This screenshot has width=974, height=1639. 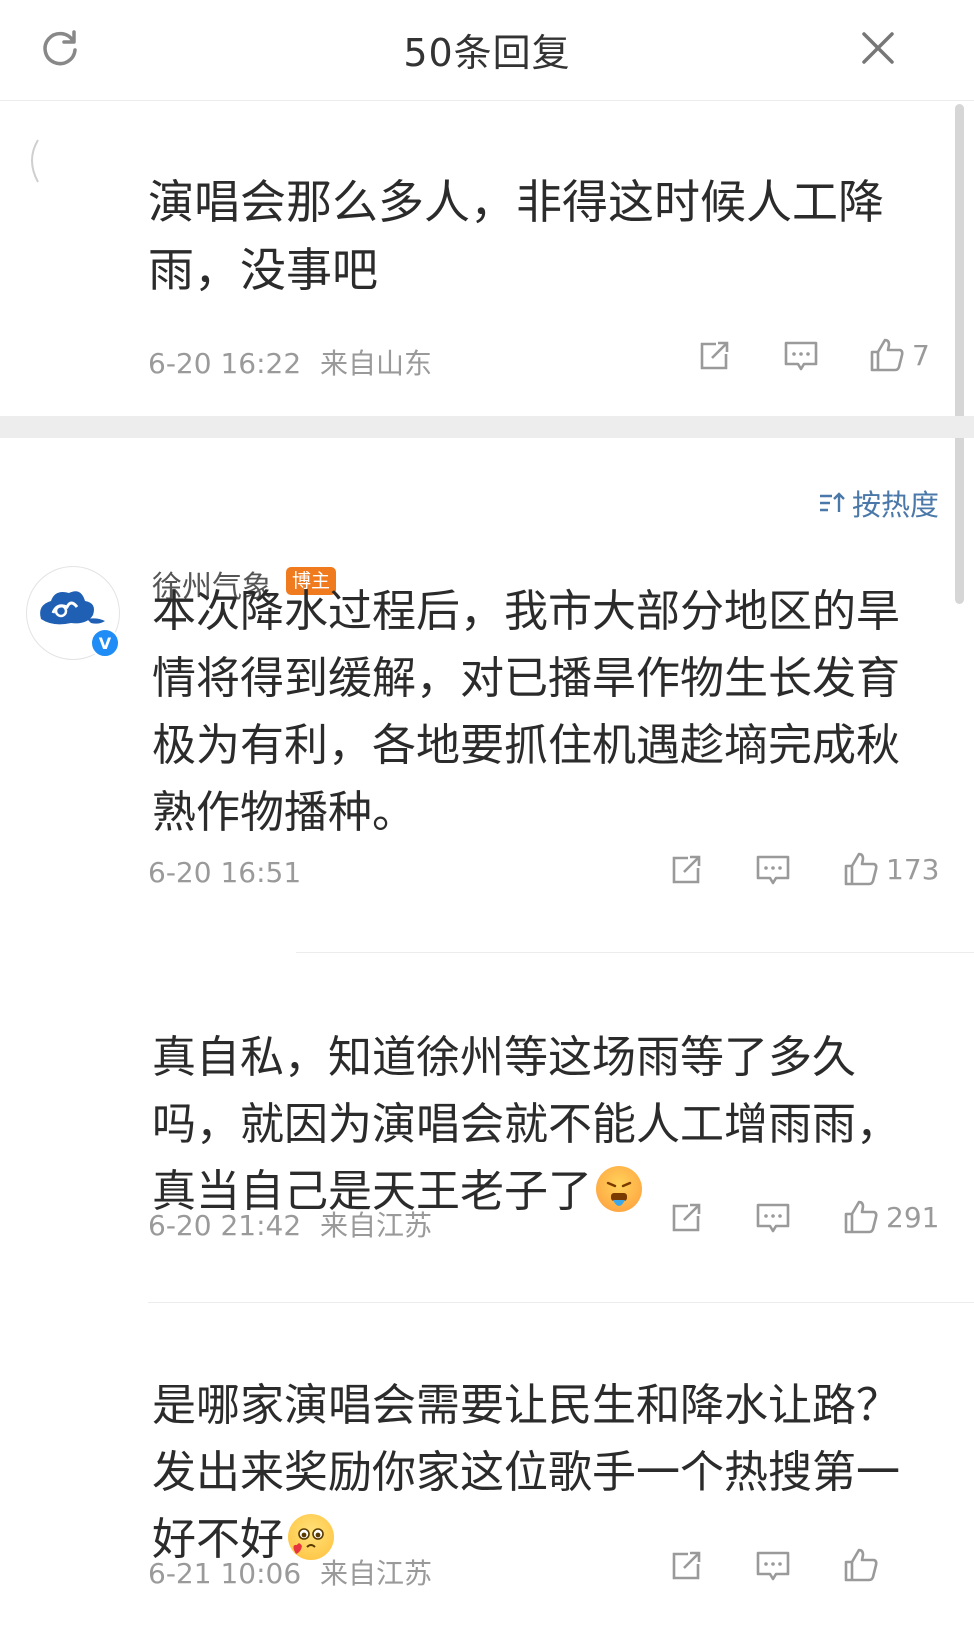 What do you see at coordinates (225, 1573) in the screenshot?
I see `reply-time: 6-21 10:06` at bounding box center [225, 1573].